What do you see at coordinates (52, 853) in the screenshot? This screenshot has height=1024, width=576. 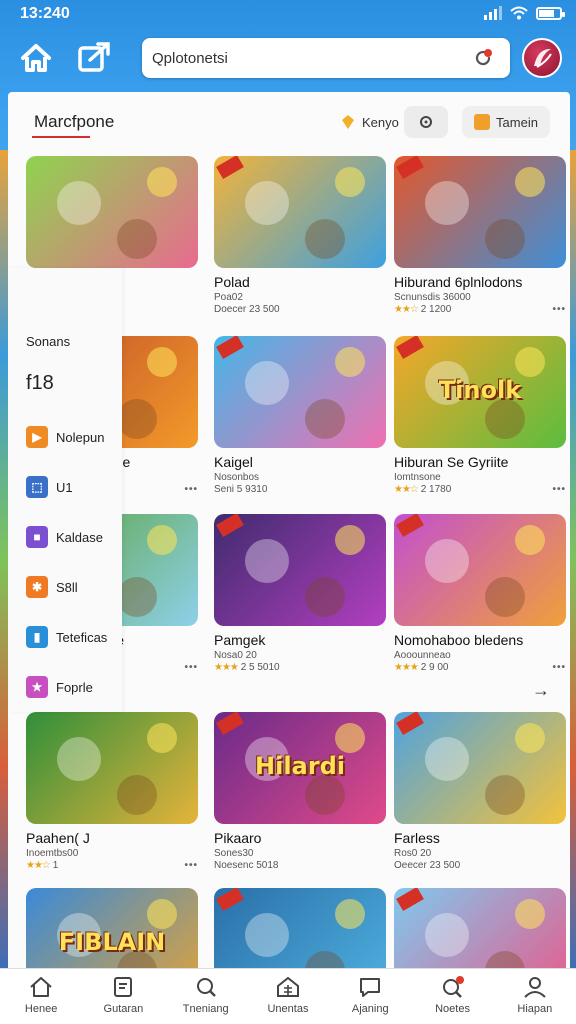 I see `card-subtitle: Inoemtbs00` at bounding box center [52, 853].